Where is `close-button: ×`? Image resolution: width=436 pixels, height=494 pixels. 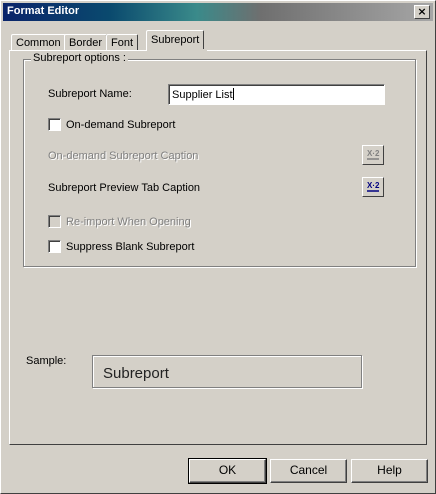
close-button: × is located at coordinates (422, 12).